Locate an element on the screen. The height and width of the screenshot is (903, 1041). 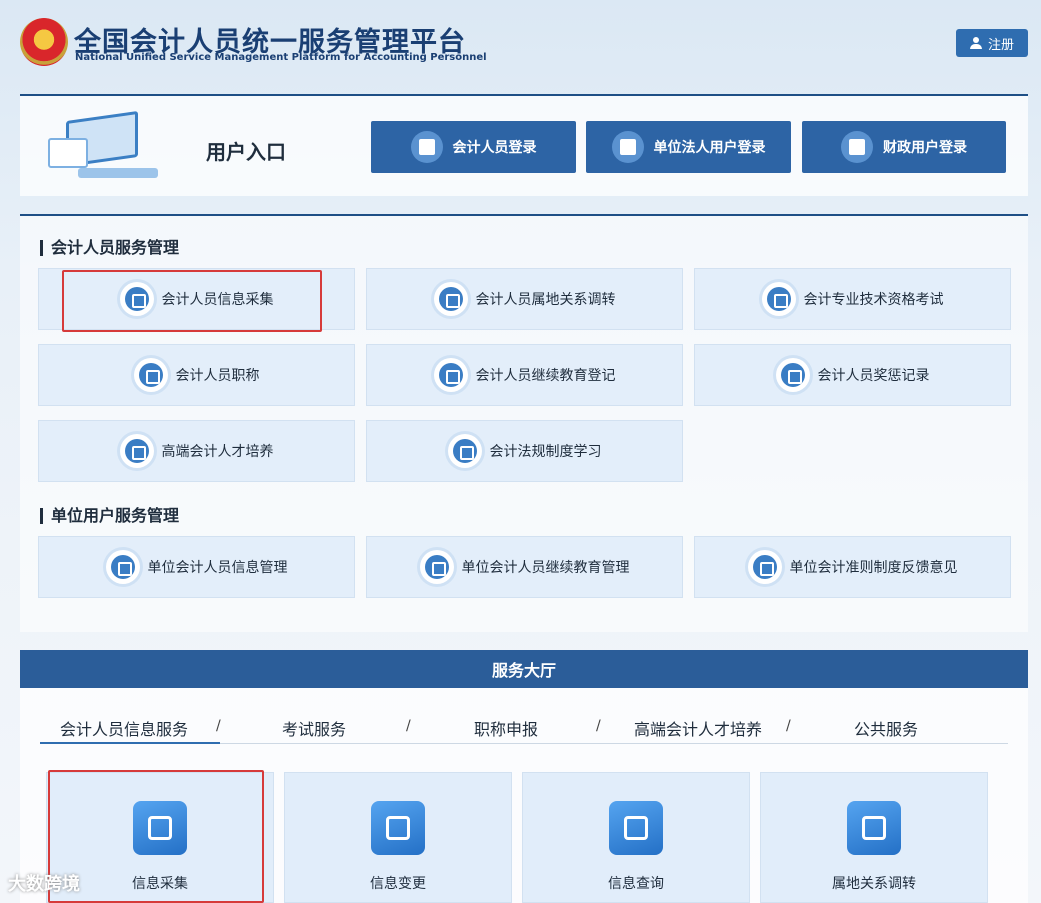
register-button: 注册 is located at coordinates (992, 43).